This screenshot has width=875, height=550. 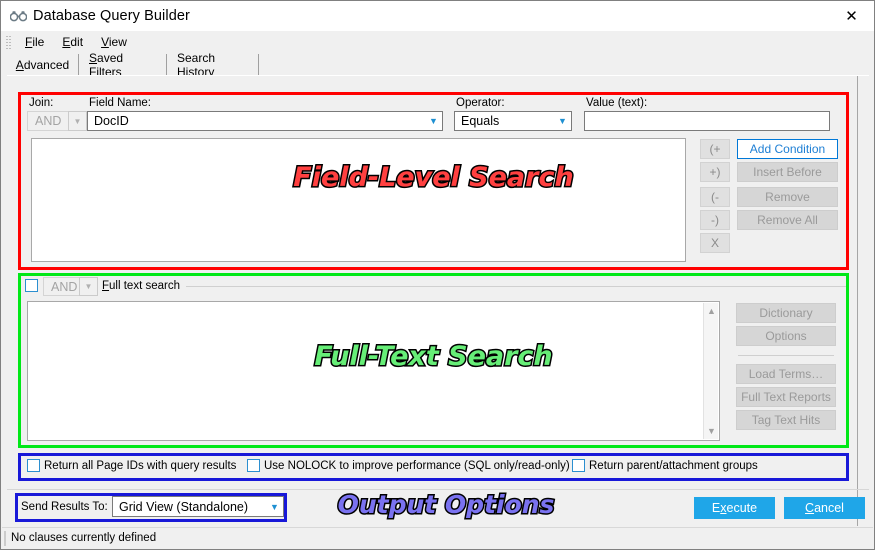 I want to click on window-title: Database Query Builder, so click(x=111, y=16).